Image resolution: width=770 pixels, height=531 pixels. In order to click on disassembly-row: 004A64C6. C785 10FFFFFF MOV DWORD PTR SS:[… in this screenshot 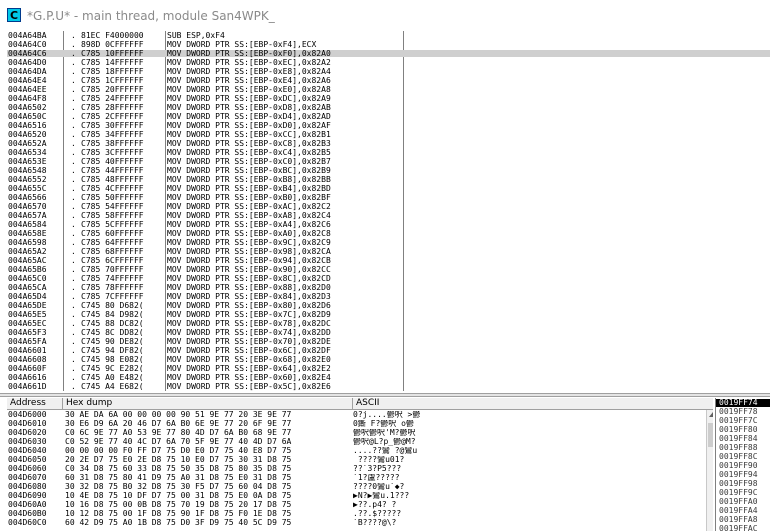, I will do `click(388, 54)`.